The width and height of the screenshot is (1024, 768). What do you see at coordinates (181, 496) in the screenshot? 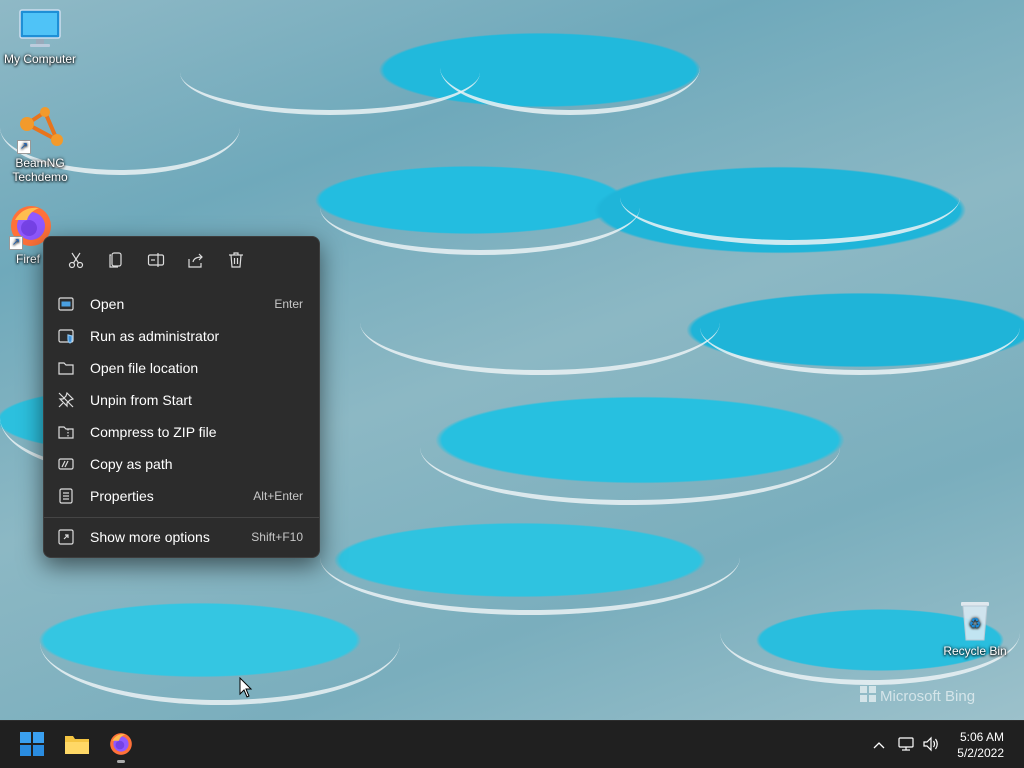
I see `menu-item-properties: Properties Alt+Enter` at bounding box center [181, 496].